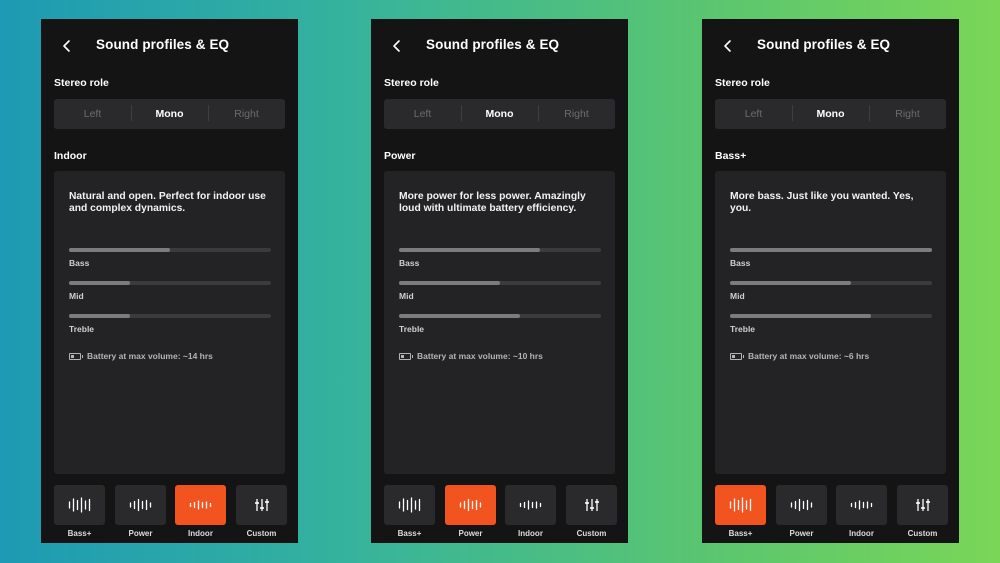  What do you see at coordinates (740, 533) in the screenshot?
I see `tab-label: Bass+` at bounding box center [740, 533].